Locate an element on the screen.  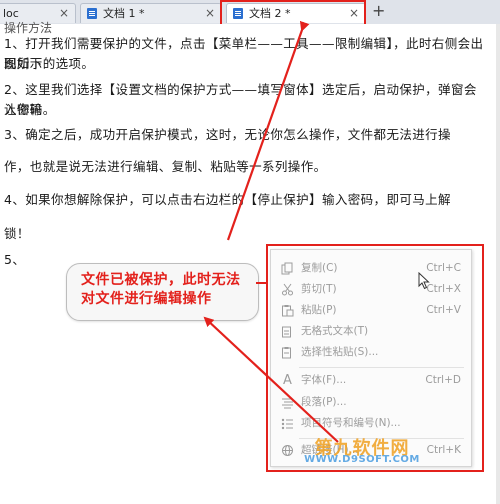
site-watermark: 第九软件网 WWW.D9SOFT.COM is located at coordinates (362, 459).